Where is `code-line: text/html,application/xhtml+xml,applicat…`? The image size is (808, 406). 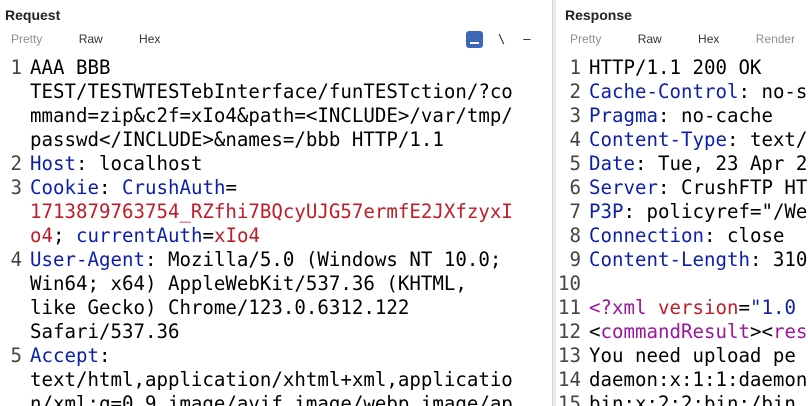
code-line: text/html,application/xhtml+xml,applicat… is located at coordinates (276, 380).